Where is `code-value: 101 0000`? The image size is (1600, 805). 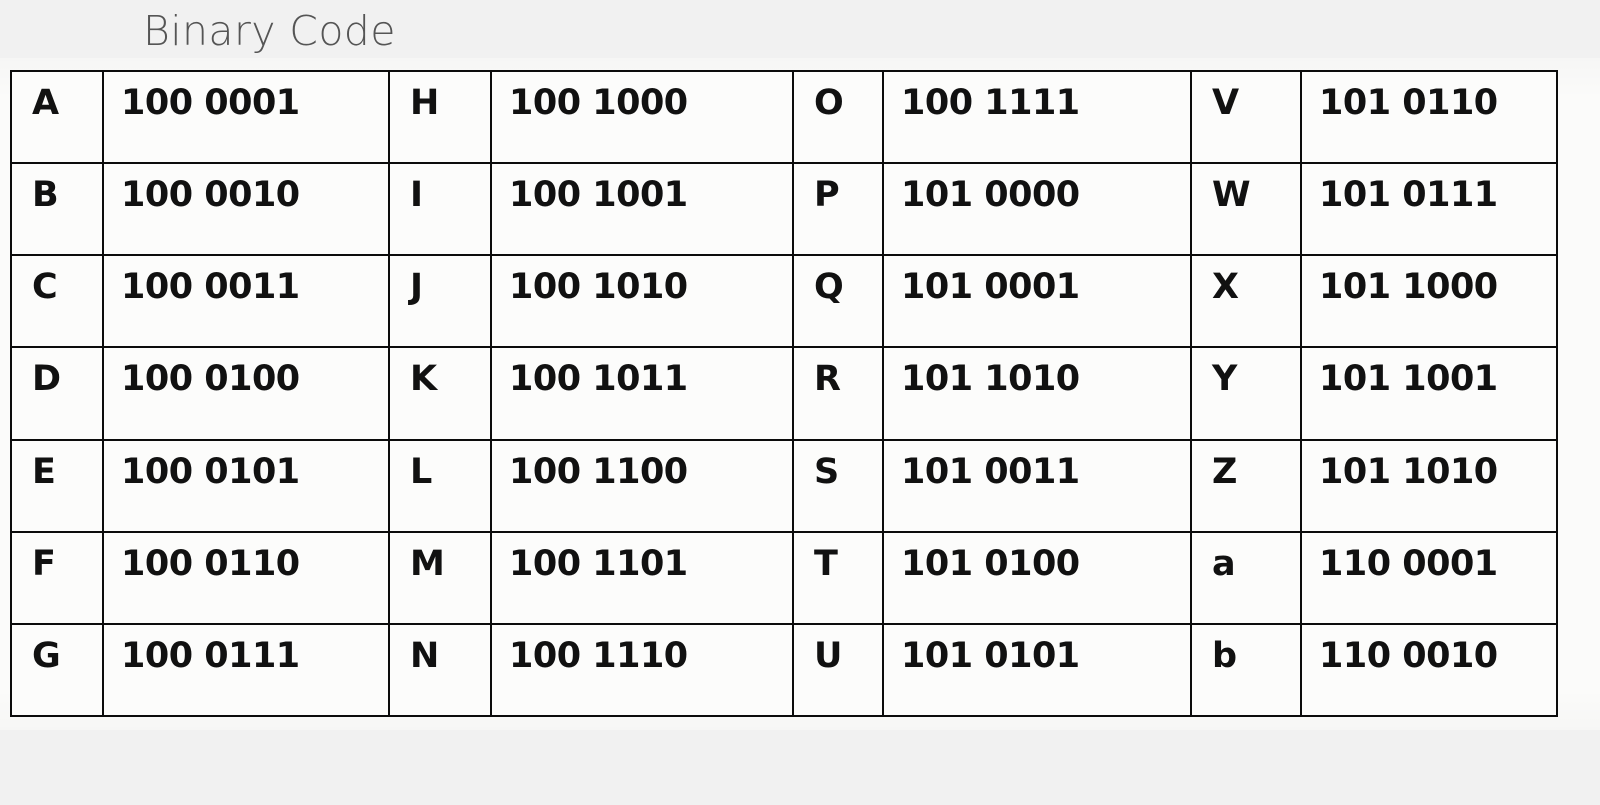
code-value: 101 0000 is located at coordinates (990, 195).